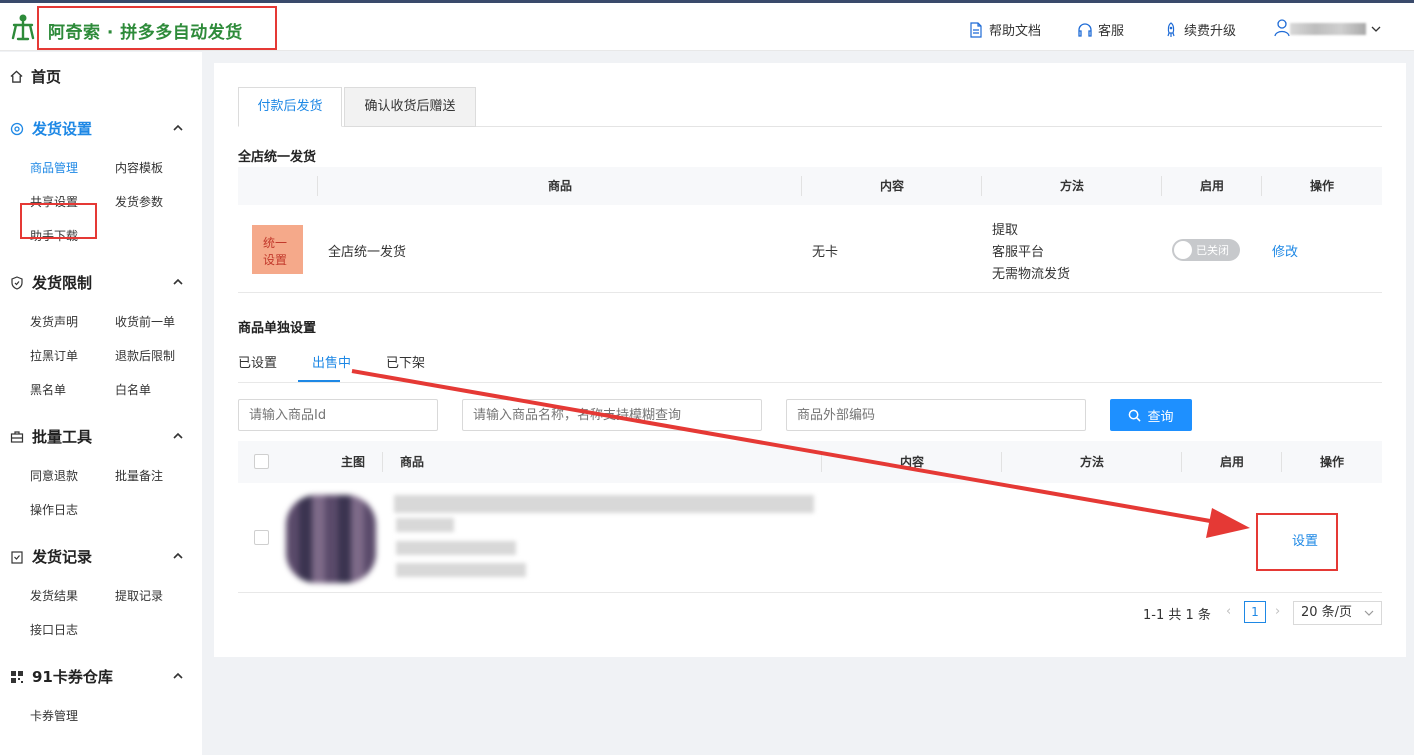 The height and width of the screenshot is (755, 1414). What do you see at coordinates (1018, 252) in the screenshot?
I see `method-item: 客服平台` at bounding box center [1018, 252].